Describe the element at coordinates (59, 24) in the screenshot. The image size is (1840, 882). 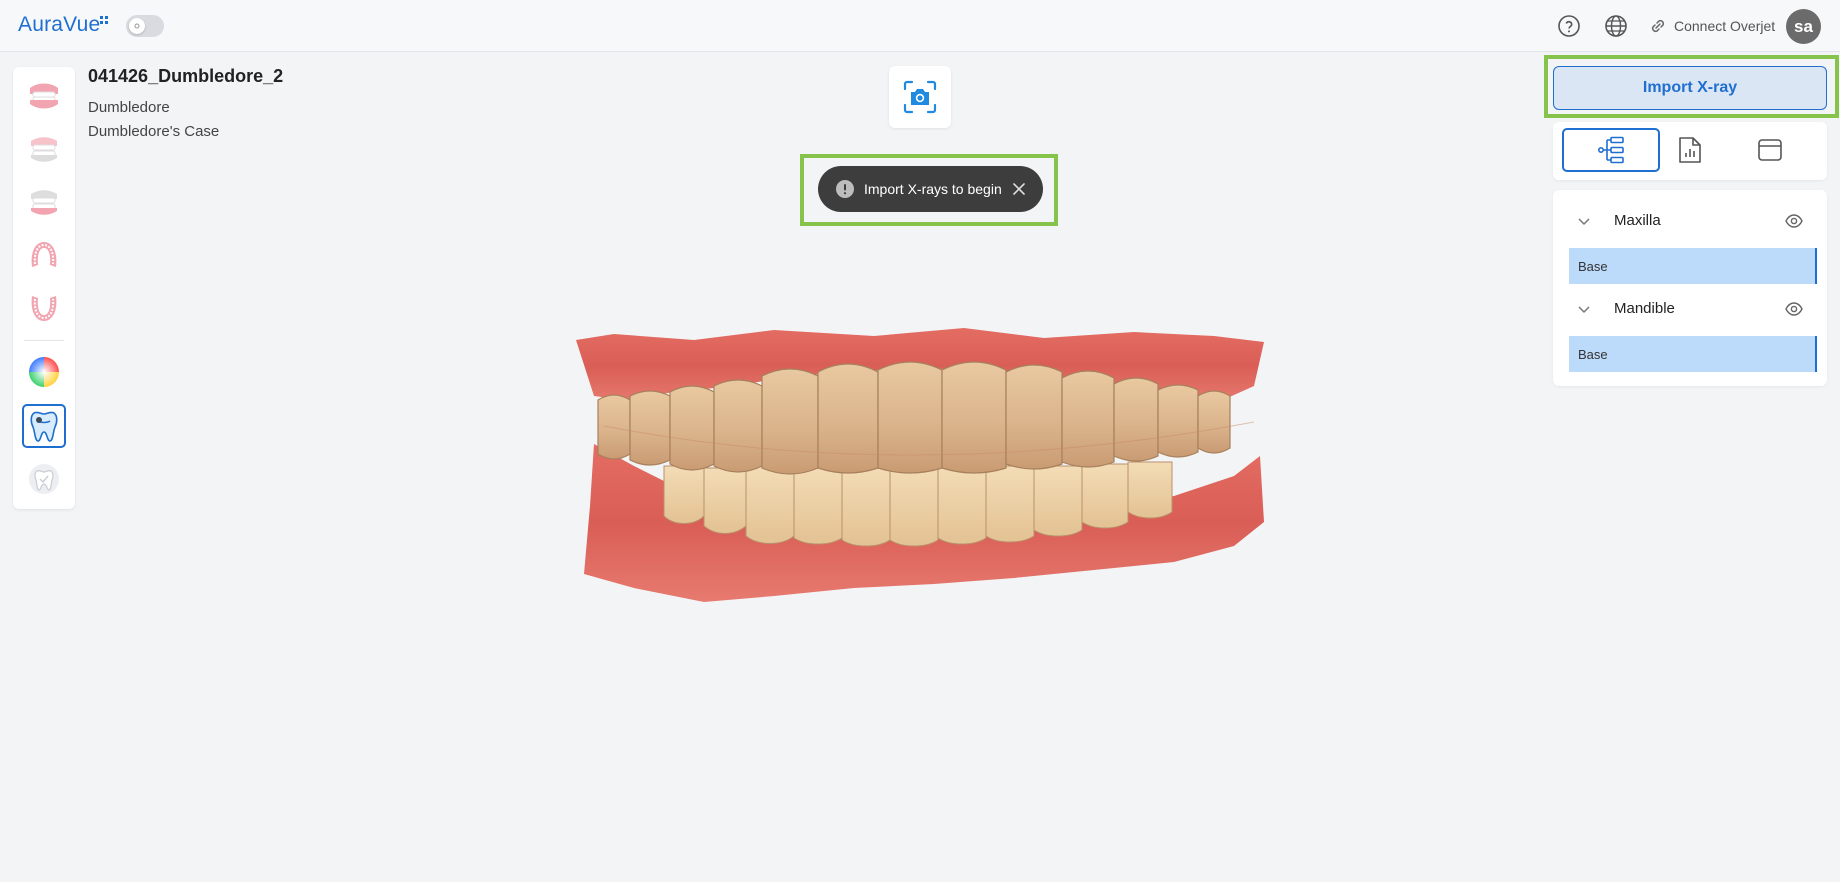
I see `brand-logo: AuraVue` at that location.